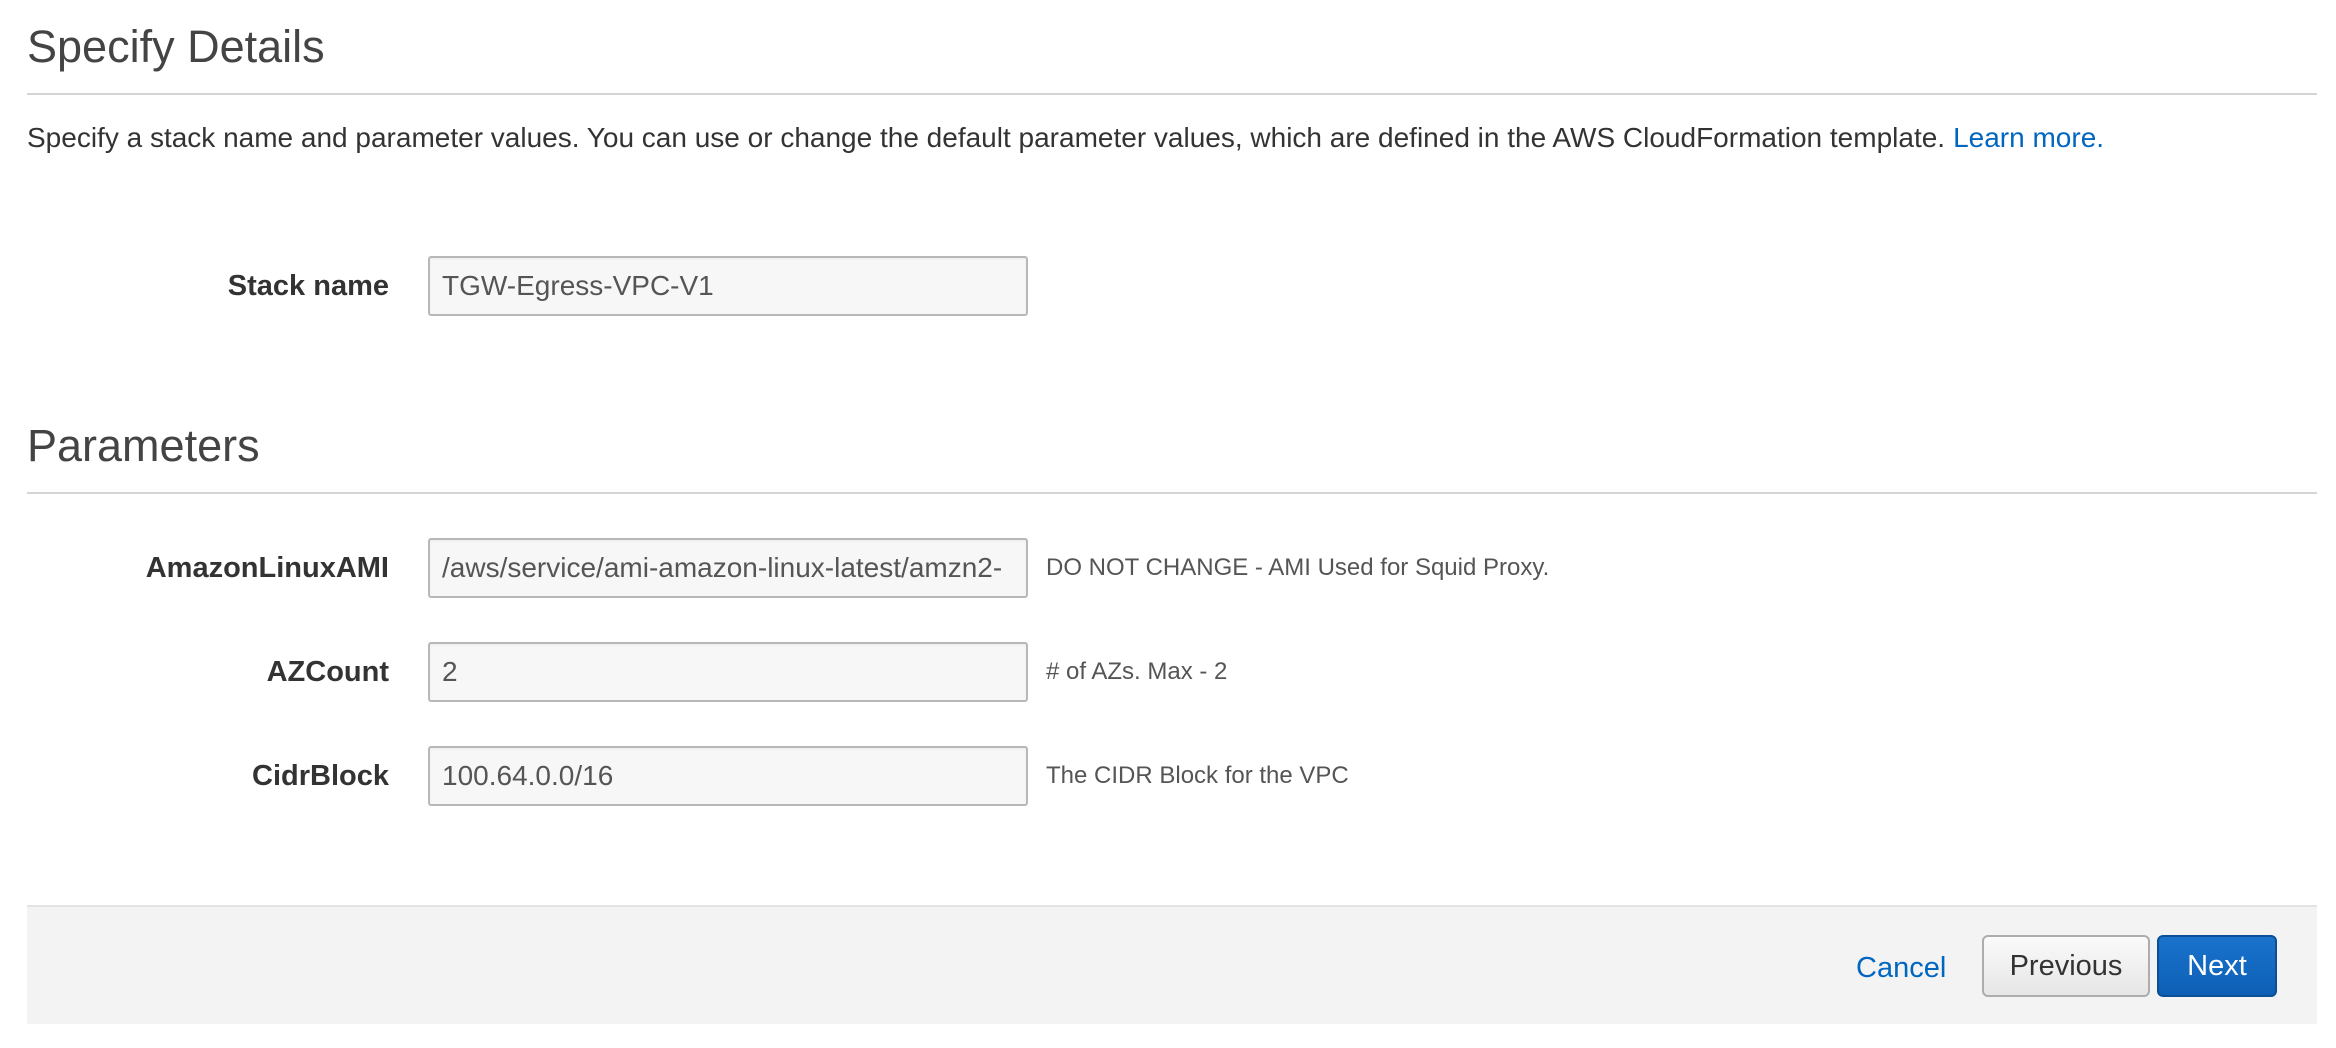 Image resolution: width=2336 pixels, height=1048 pixels. What do you see at coordinates (143, 445) in the screenshot?
I see `parameters-title: Parameters` at bounding box center [143, 445].